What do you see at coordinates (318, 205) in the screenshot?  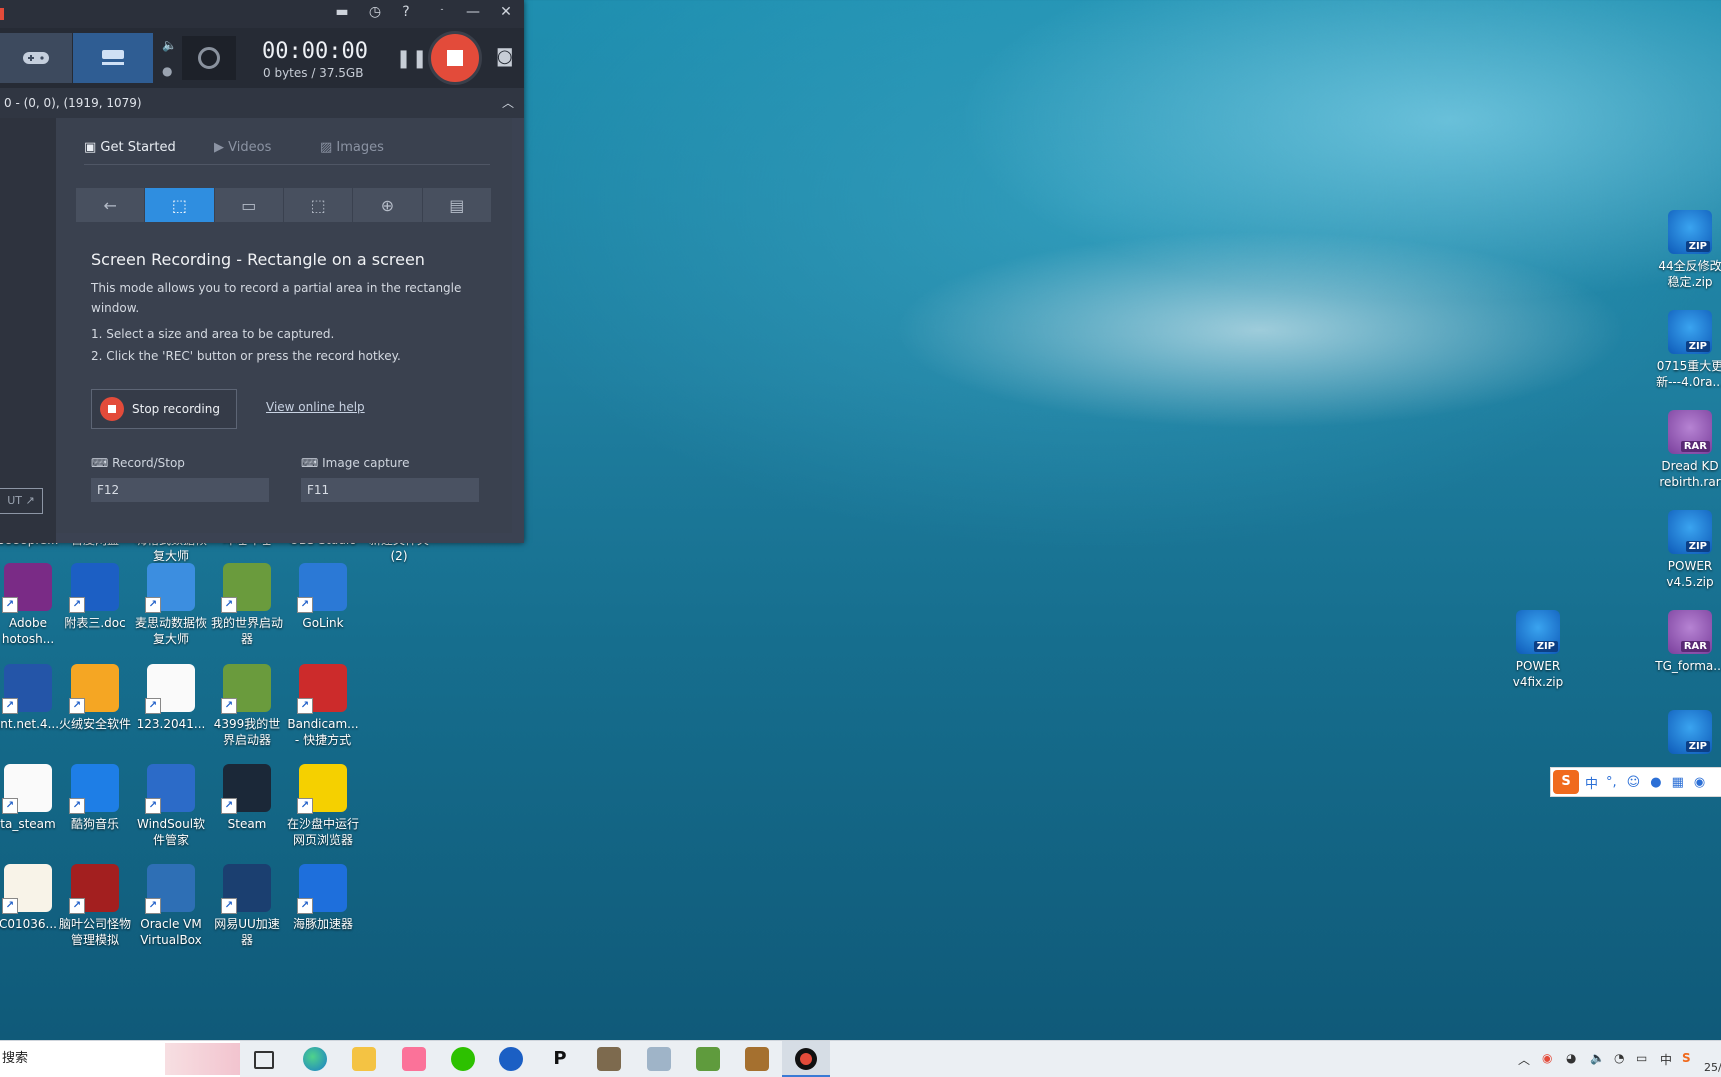 I see `around-mouse-mode-button: ⬚` at bounding box center [318, 205].